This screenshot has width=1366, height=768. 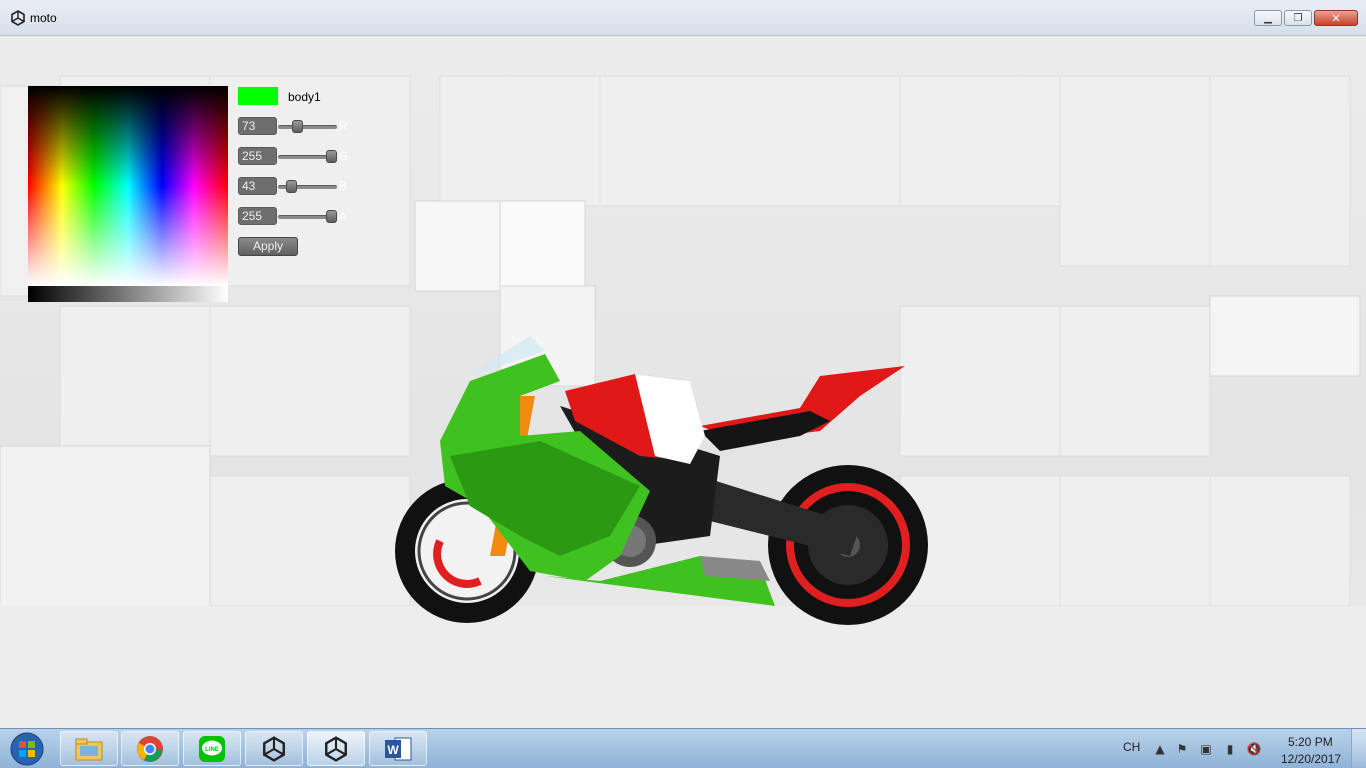 What do you see at coordinates (331, 156) in the screenshot?
I see `g-slider-thumb` at bounding box center [331, 156].